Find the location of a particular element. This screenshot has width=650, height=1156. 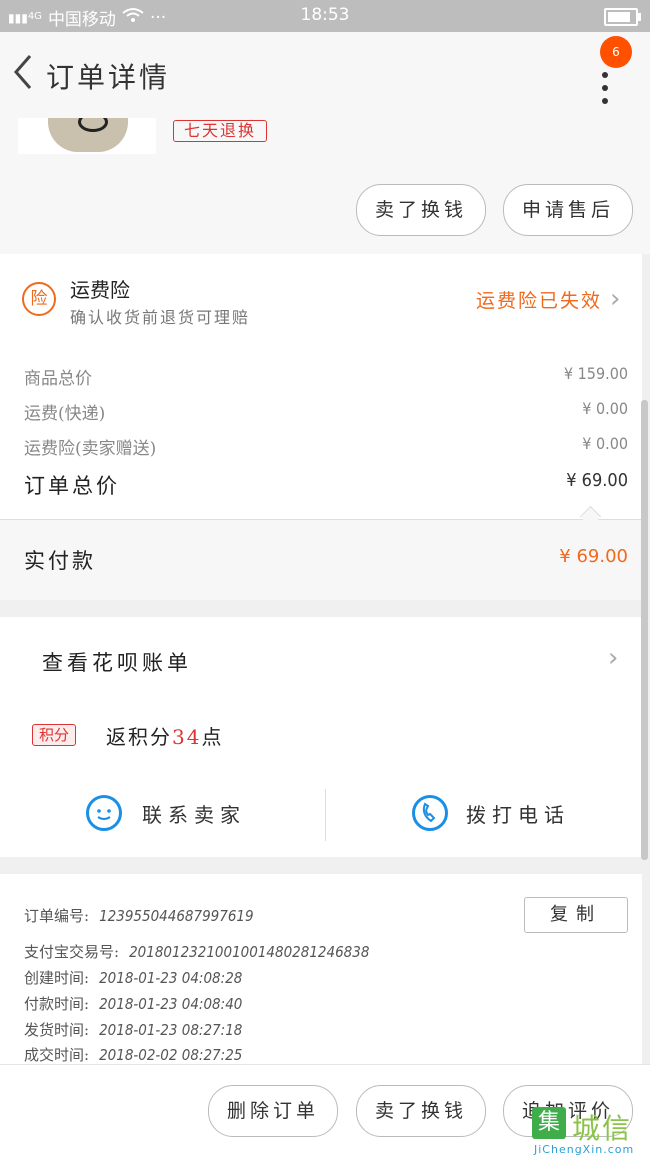

insurance-status: 运费险已失效 is located at coordinates (538, 301).